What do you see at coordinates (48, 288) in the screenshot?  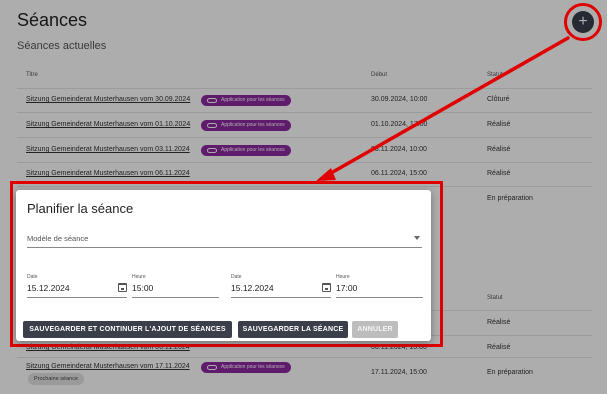 I see `start-date-value: 15.12.2024` at bounding box center [48, 288].